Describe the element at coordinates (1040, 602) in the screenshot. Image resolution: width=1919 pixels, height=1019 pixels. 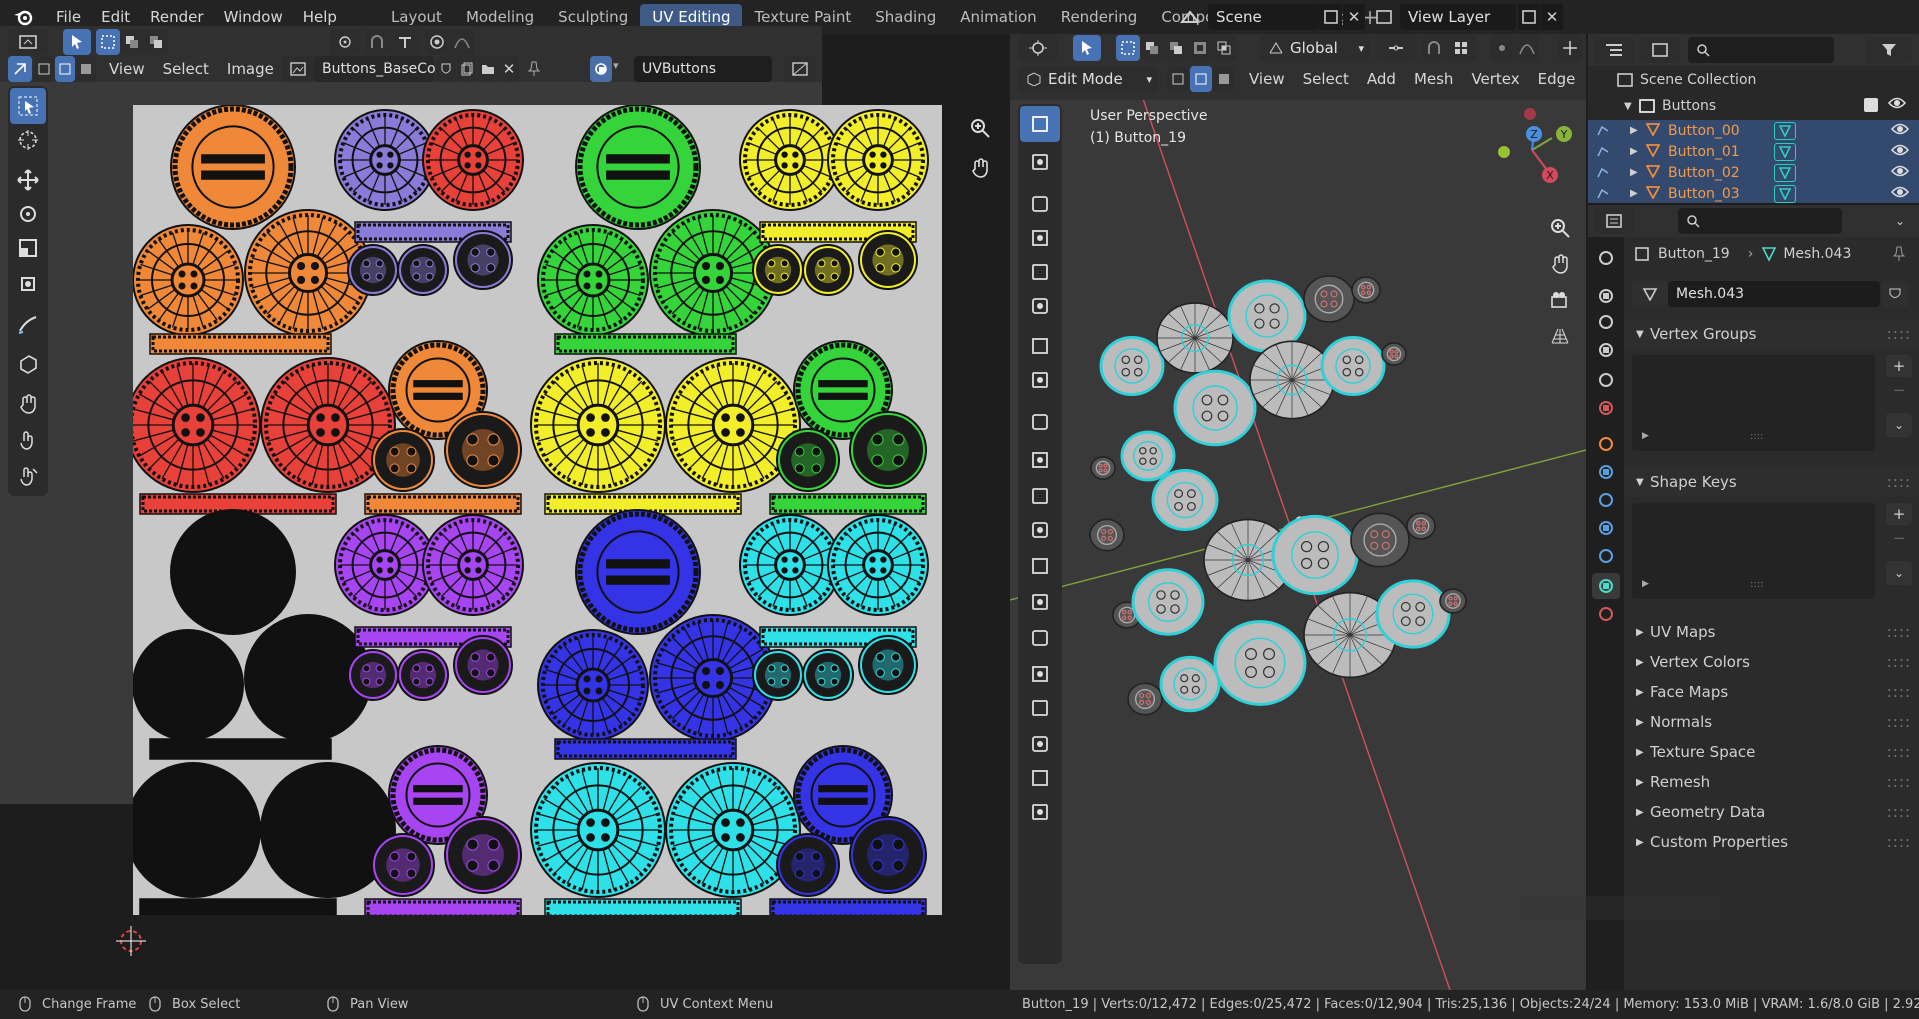
I see `knife-tool-icon` at that location.